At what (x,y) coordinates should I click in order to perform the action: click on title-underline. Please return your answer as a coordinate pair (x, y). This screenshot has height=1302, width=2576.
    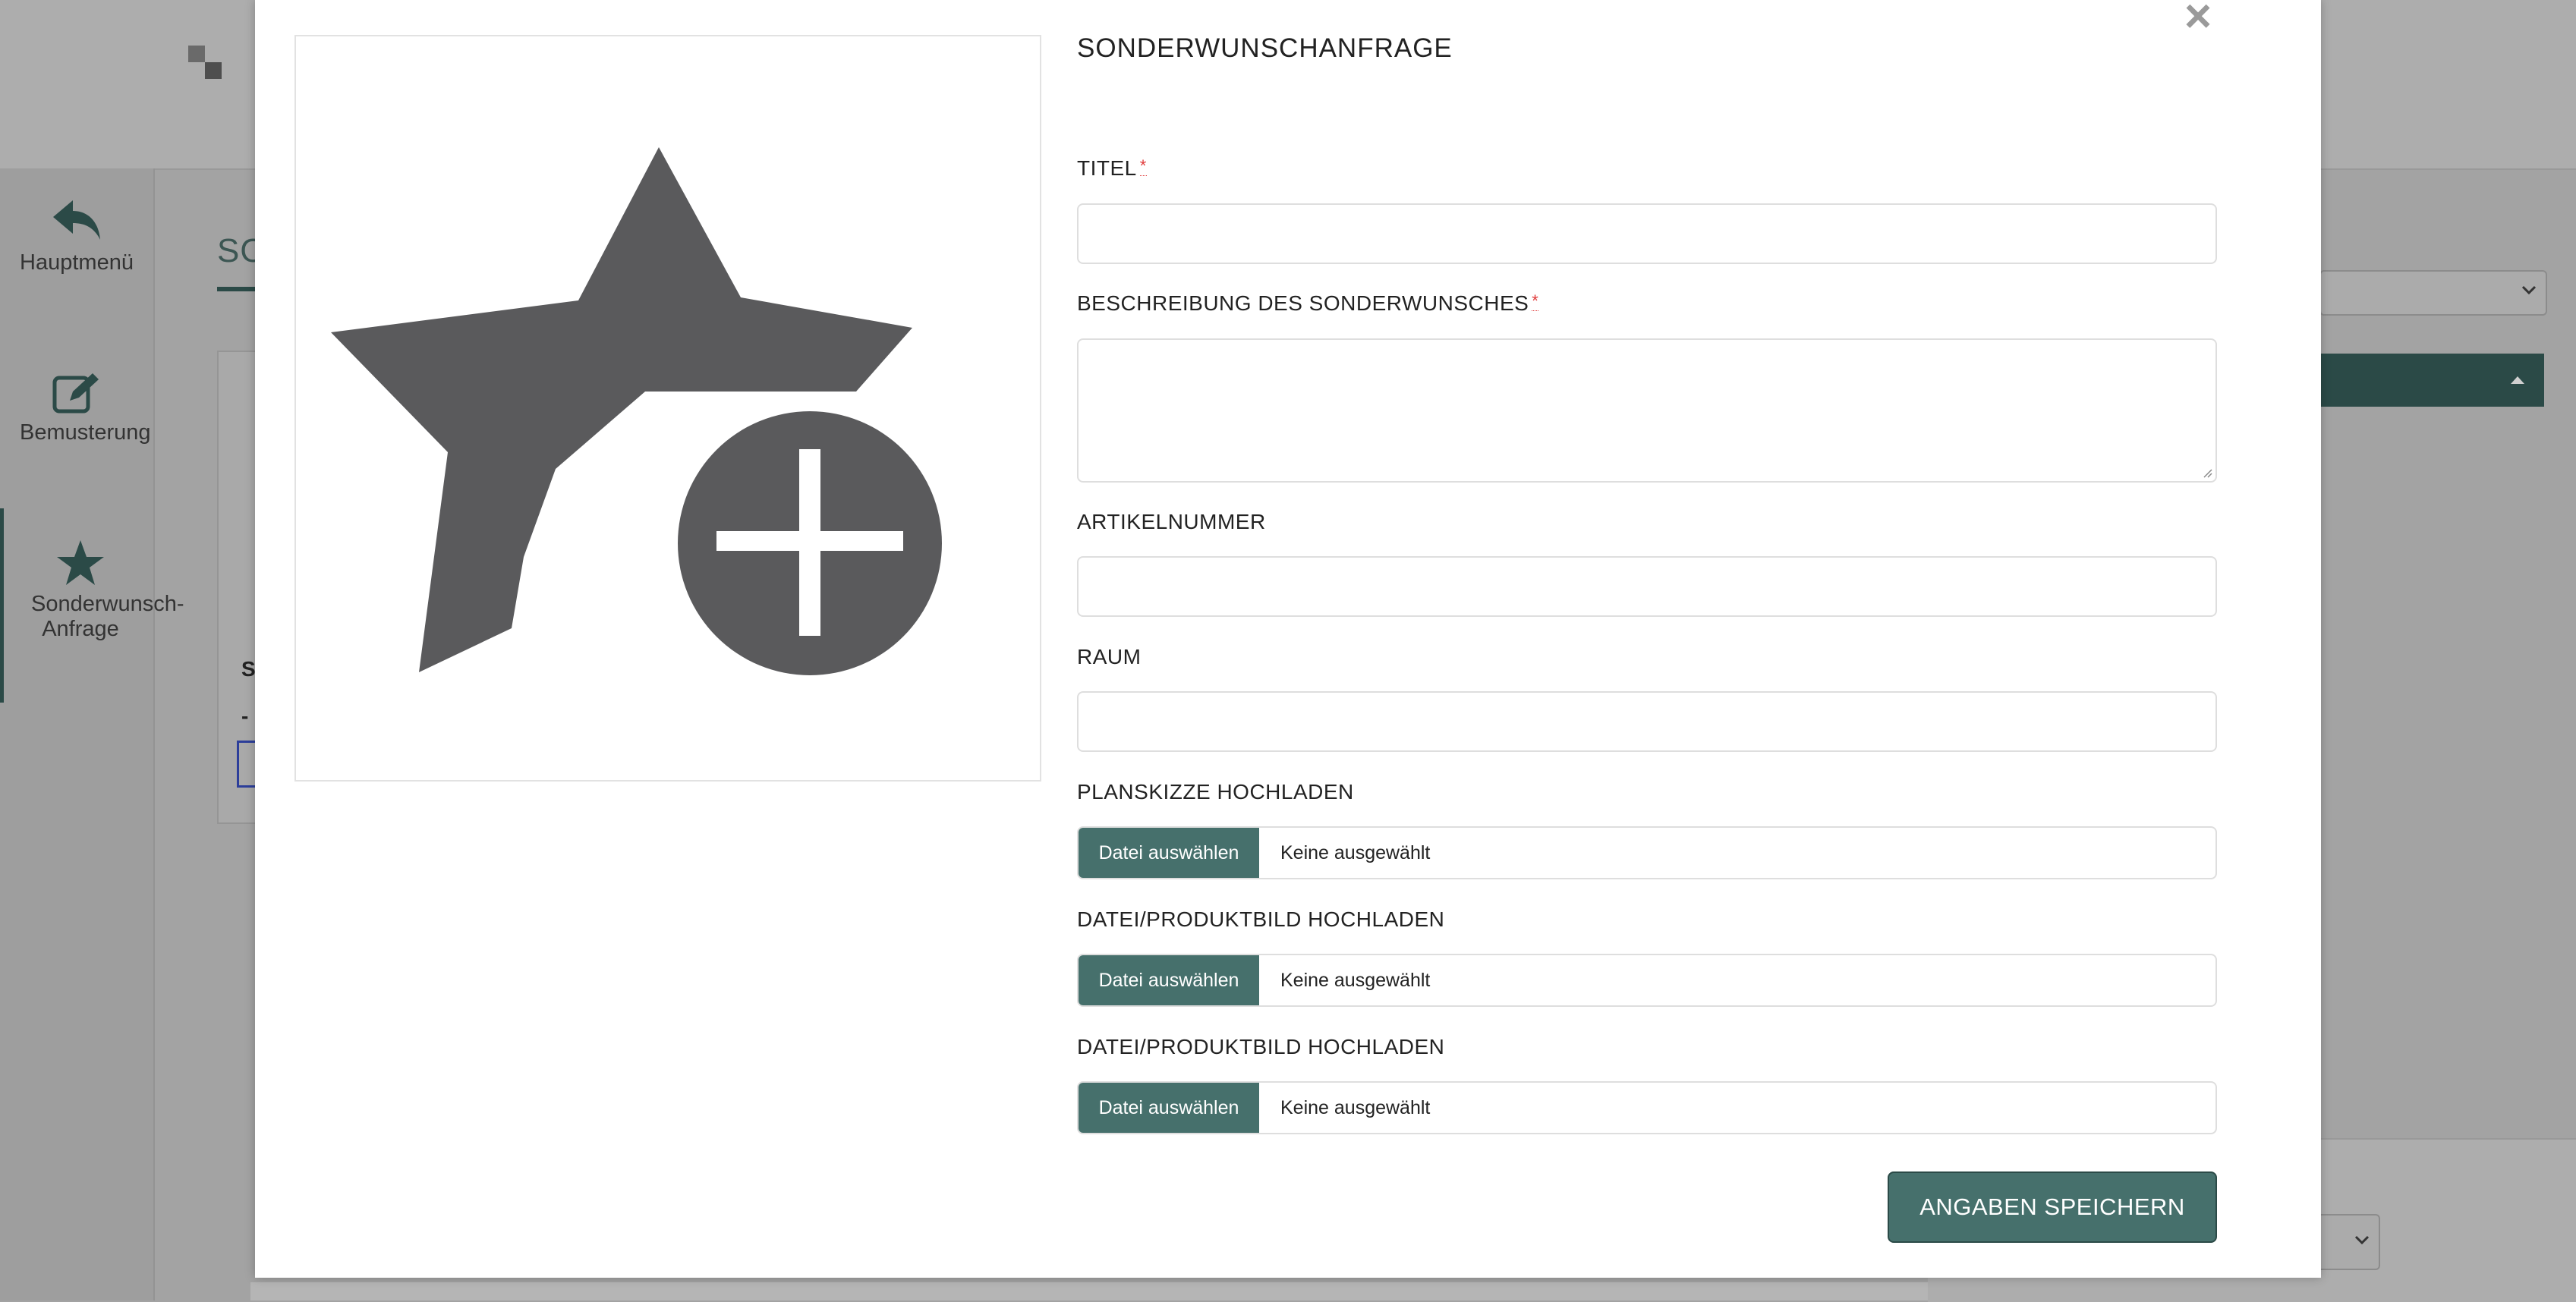
    Looking at the image, I should click on (236, 289).